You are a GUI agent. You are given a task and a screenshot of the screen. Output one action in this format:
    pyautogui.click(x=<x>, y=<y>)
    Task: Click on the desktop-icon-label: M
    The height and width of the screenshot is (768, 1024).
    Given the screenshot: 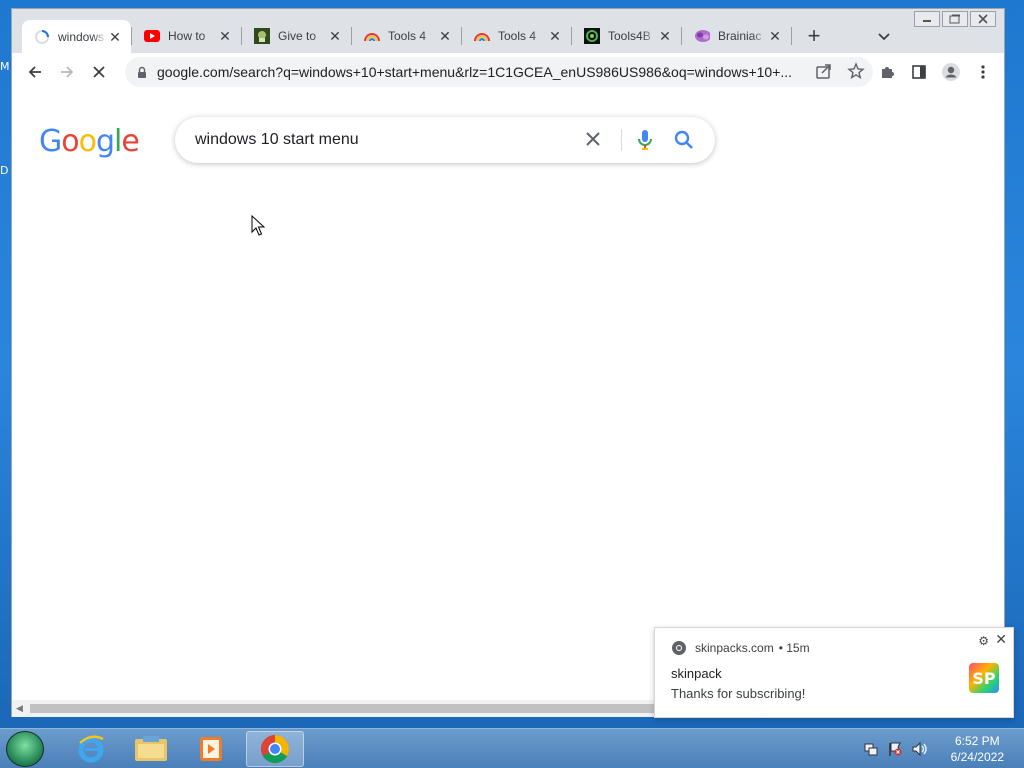 What is the action you would take?
    pyautogui.click(x=5, y=66)
    